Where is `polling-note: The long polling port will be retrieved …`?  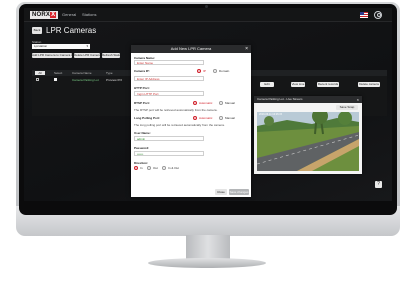
polling-note: The long polling port will be retrieved … is located at coordinates (179, 125).